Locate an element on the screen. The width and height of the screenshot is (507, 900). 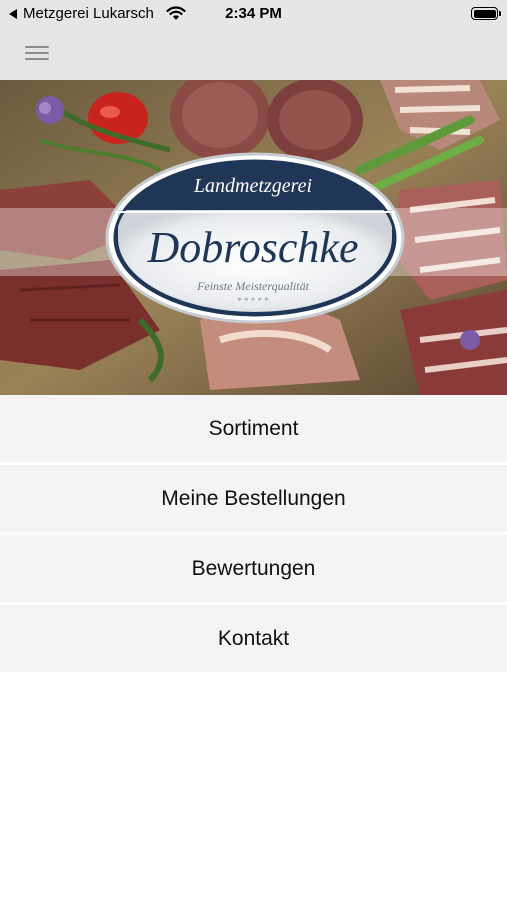
logo-tagline: Feinste Meisterqualität is located at coordinates (253, 286).